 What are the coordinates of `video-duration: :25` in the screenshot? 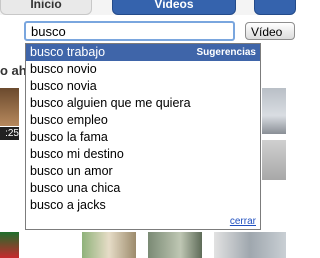 It's located at (9, 133).